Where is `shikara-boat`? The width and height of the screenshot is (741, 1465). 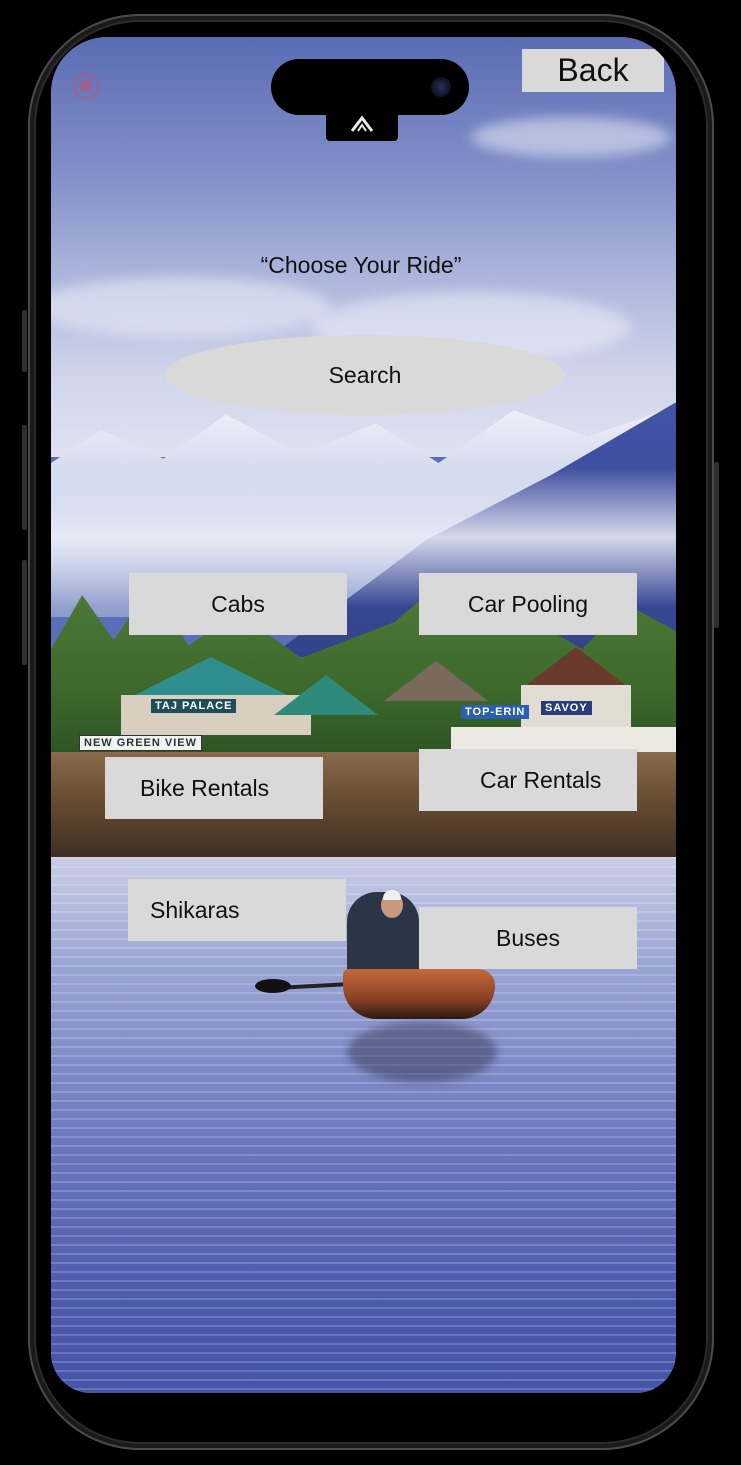 shikara-boat is located at coordinates (419, 994).